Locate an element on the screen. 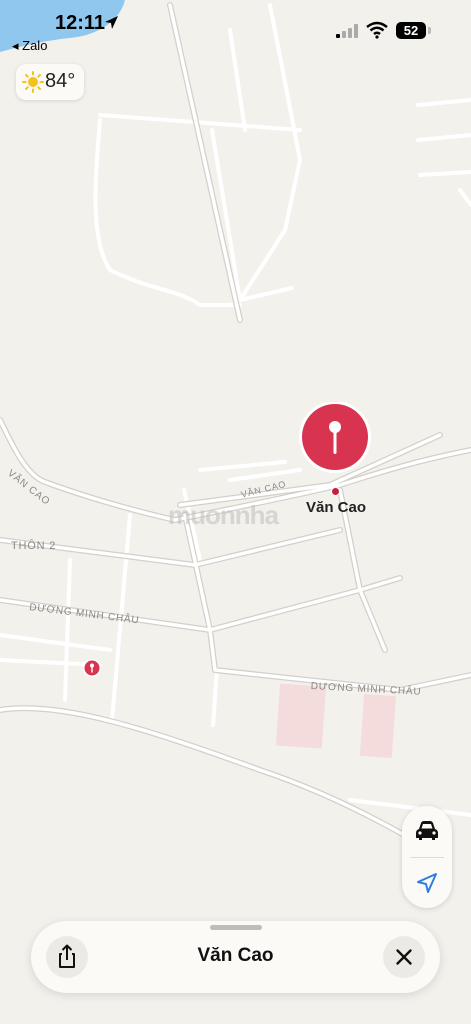 The image size is (471, 1024). cellular-signal-icon is located at coordinates (347, 31).